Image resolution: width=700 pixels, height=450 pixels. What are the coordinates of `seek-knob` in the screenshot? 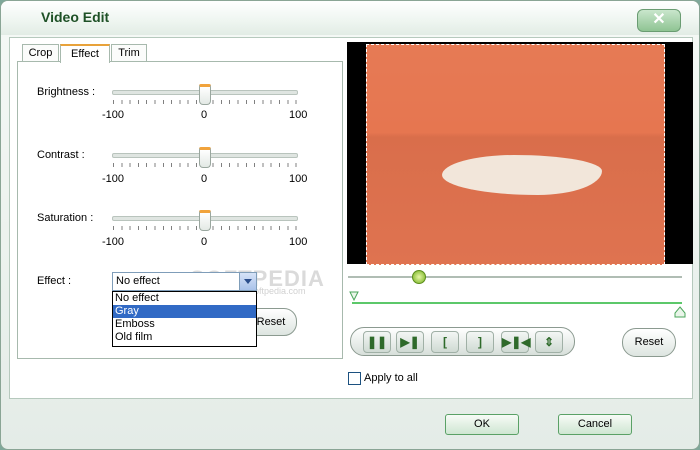 It's located at (419, 277).